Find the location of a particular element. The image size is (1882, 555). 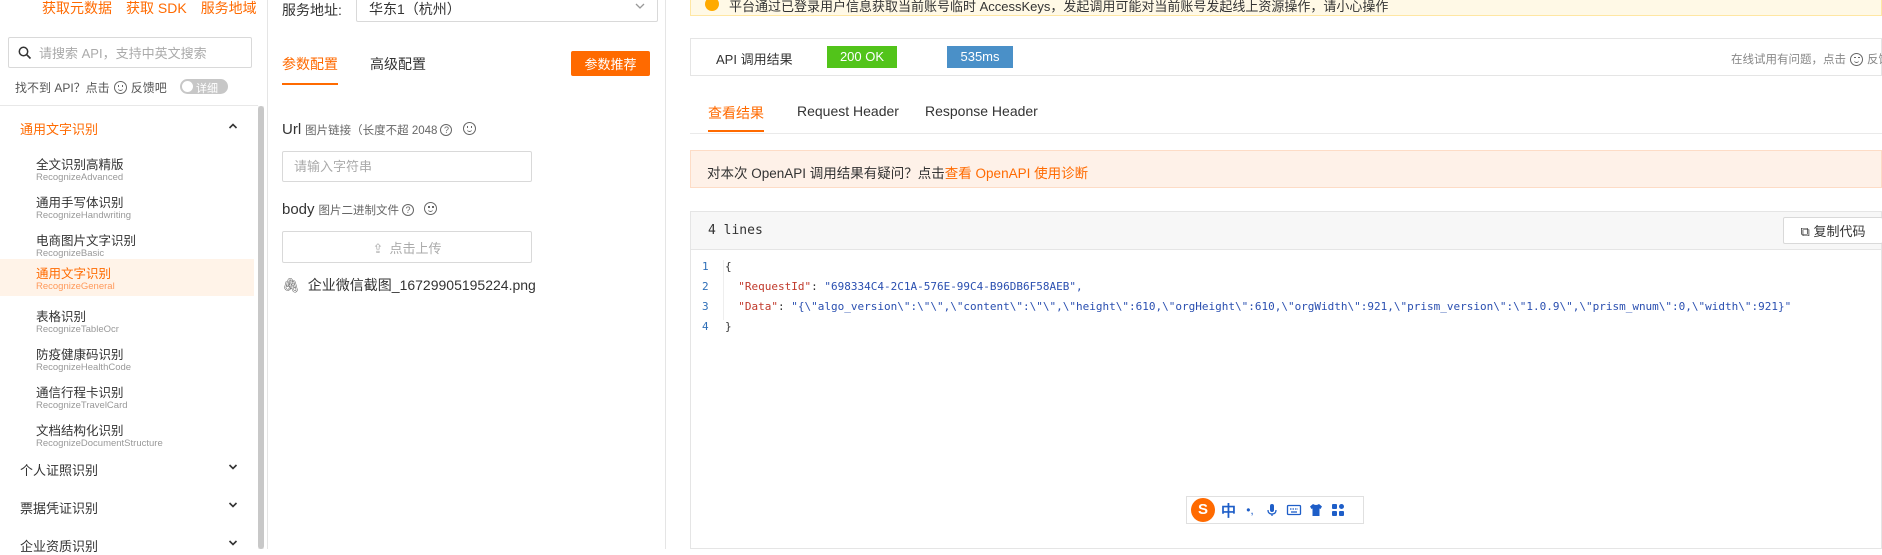

line-number: 4 is located at coordinates (705, 326).